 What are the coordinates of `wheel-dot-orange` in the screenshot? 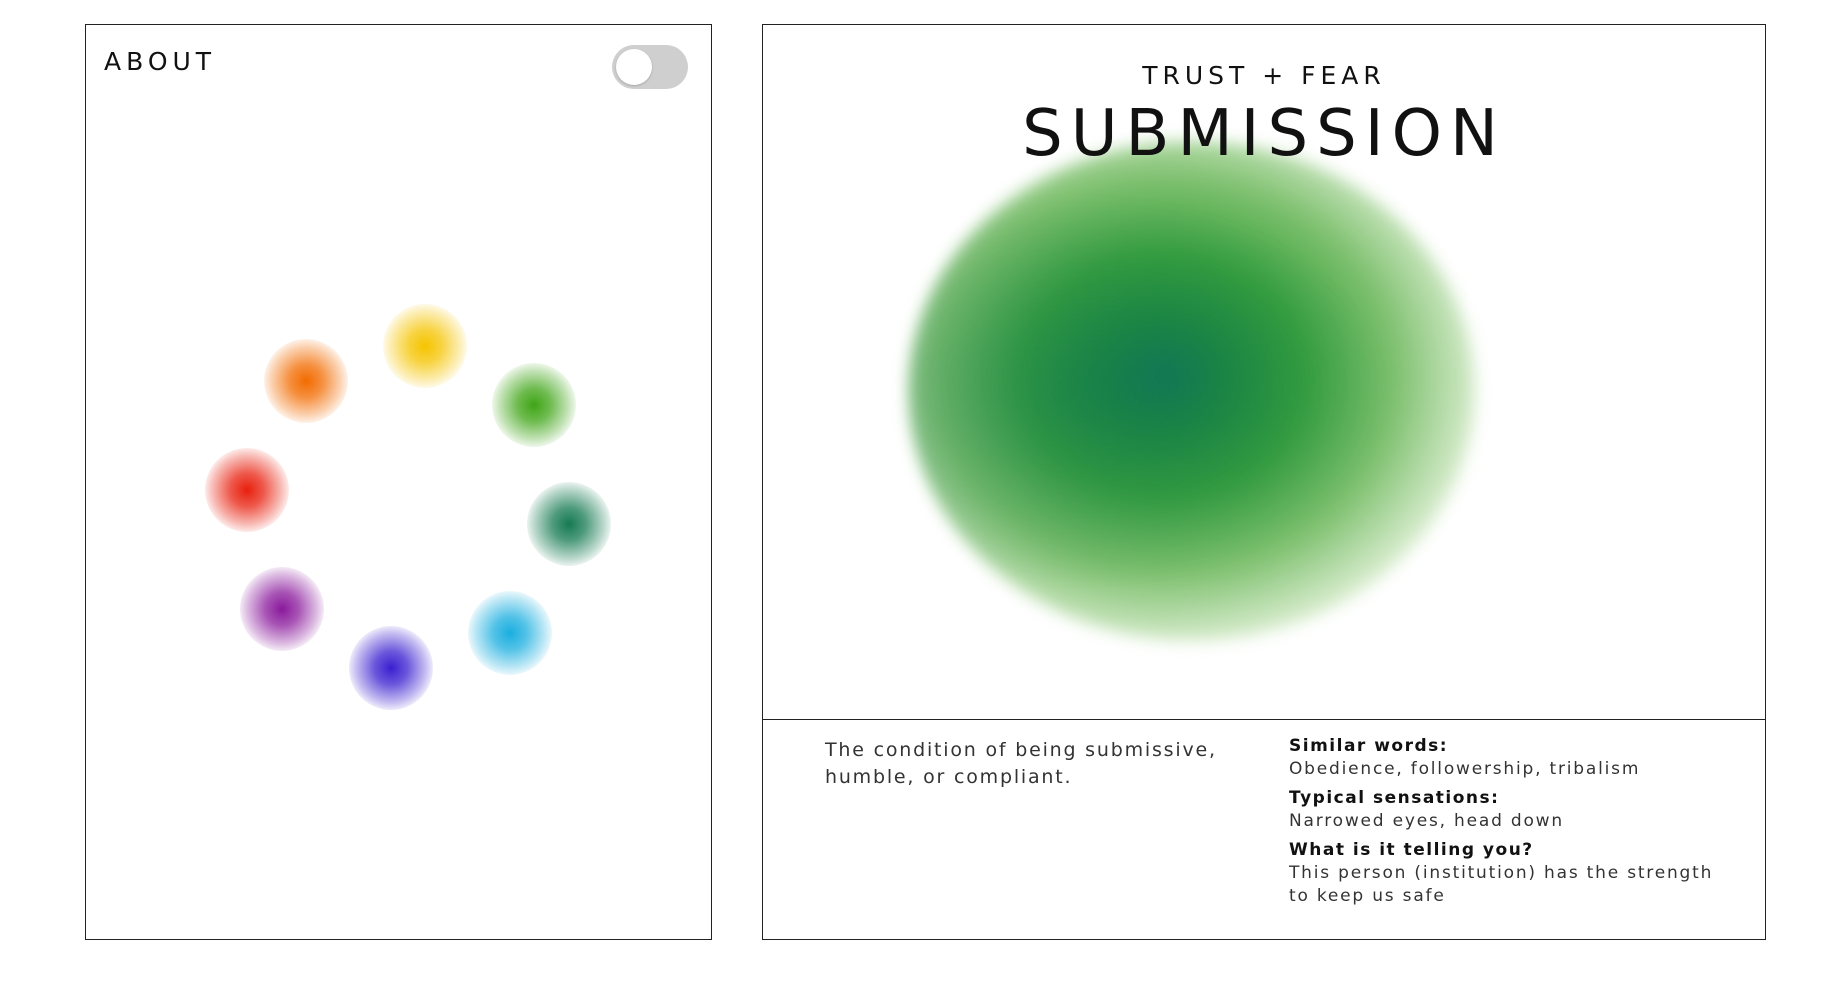 It's located at (306, 381).